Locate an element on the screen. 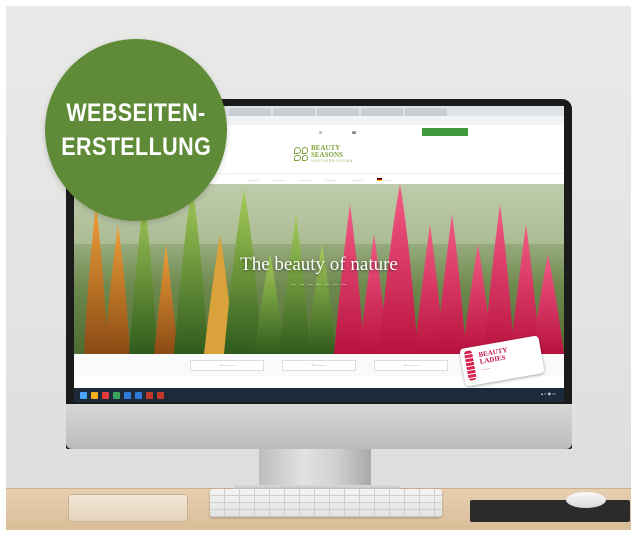  mousepad is located at coordinates (550, 511).